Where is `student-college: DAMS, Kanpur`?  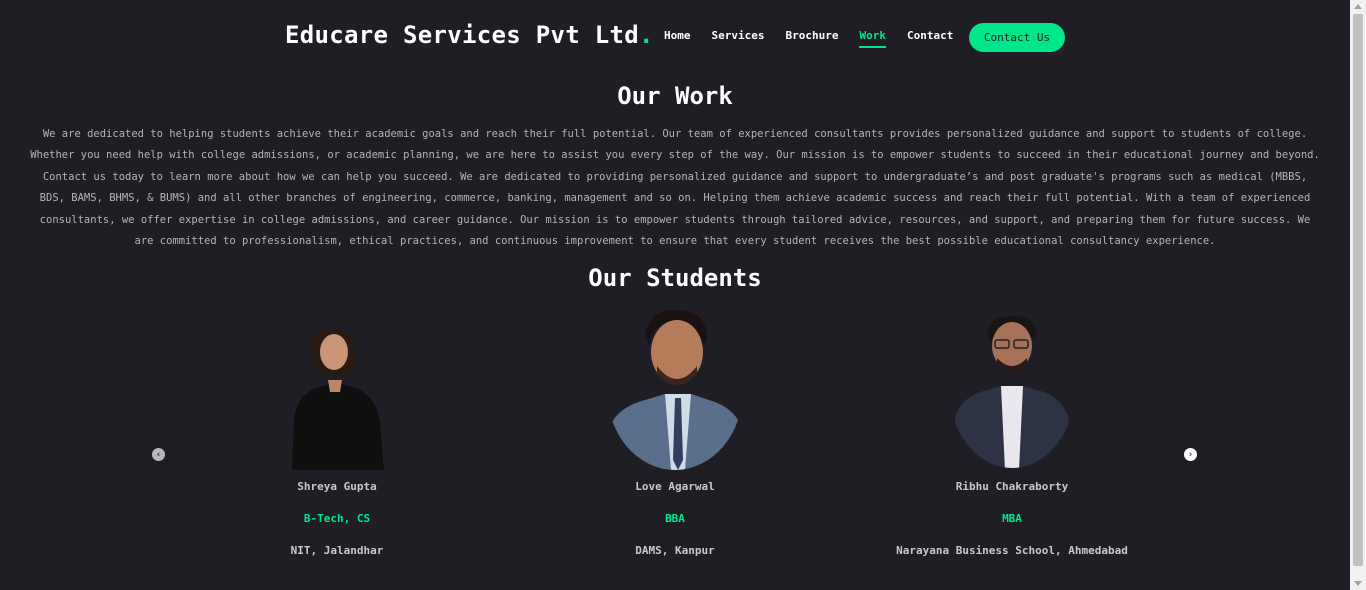 student-college: DAMS, Kanpur is located at coordinates (675, 550).